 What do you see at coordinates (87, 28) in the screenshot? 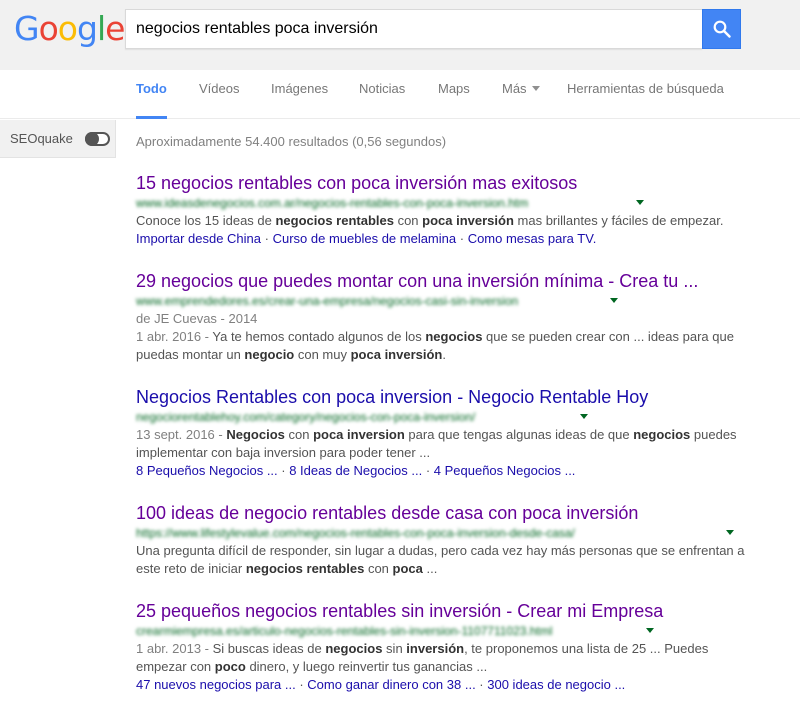
I see `logo-letter: g` at bounding box center [87, 28].